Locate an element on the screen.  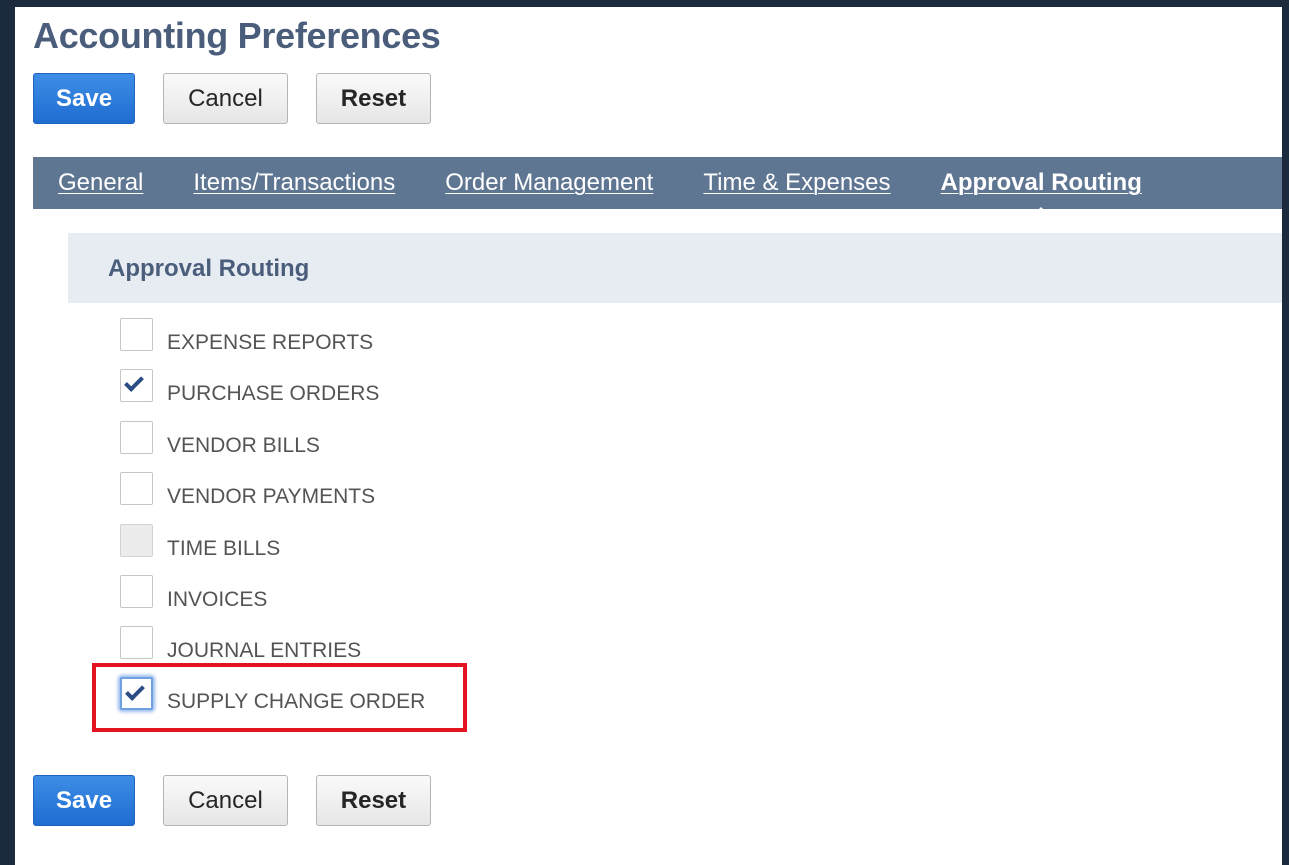
tab-items-transactions: Items/Transactions is located at coordinates (294, 183).